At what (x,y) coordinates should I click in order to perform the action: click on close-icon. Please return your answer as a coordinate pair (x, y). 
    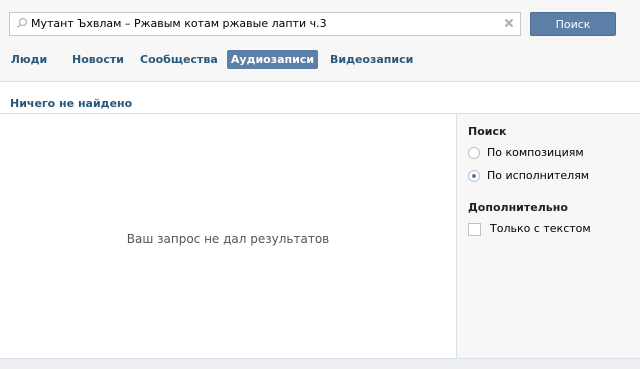
    Looking at the image, I should click on (509, 23).